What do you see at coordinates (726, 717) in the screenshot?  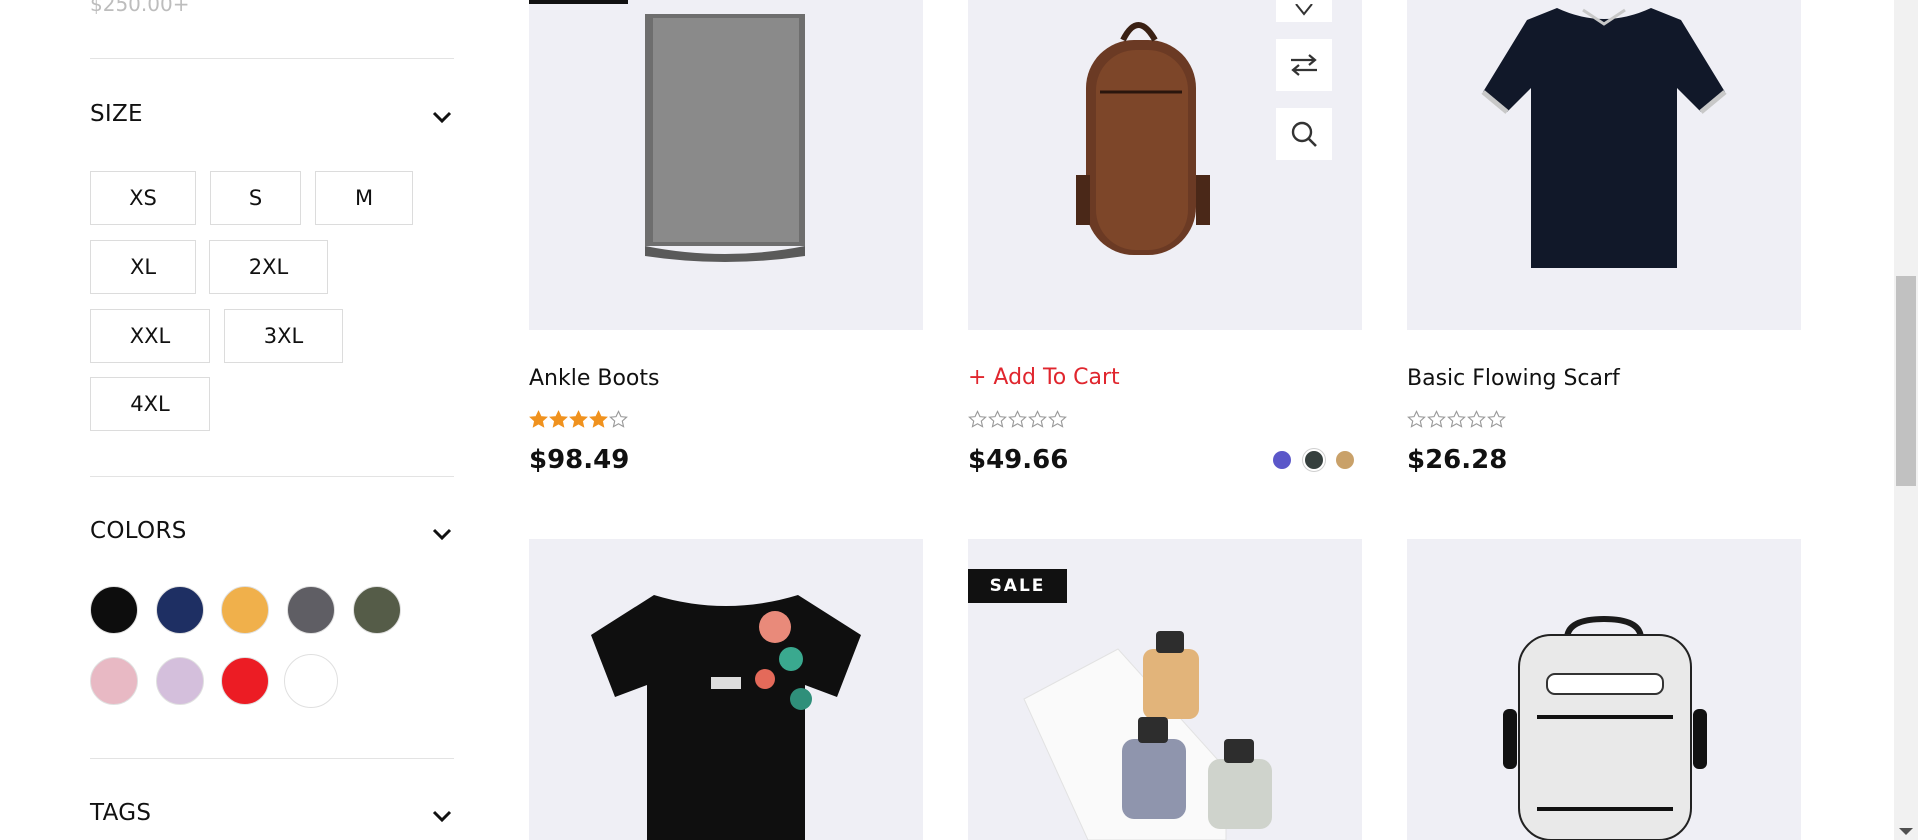 I see `tshirt-image` at bounding box center [726, 717].